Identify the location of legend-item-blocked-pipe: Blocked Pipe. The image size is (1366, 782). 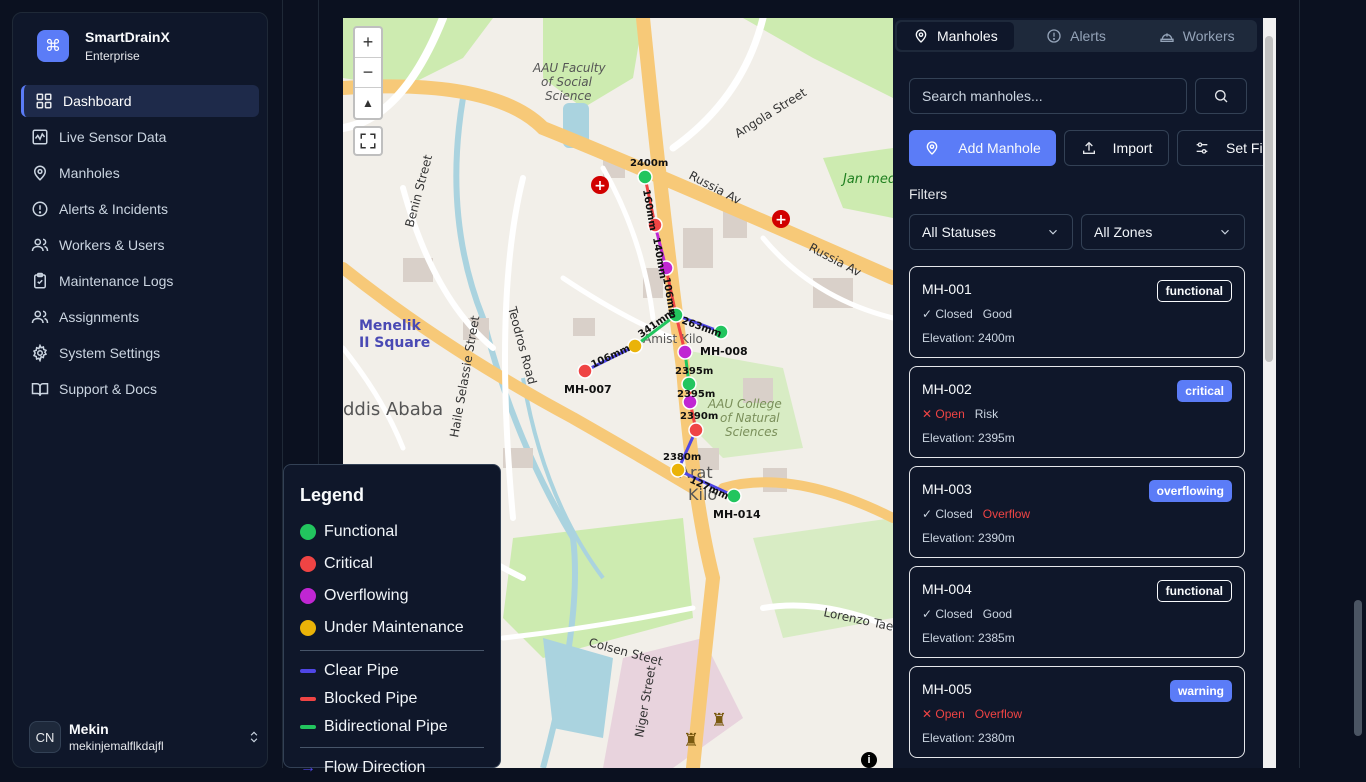
(392, 699).